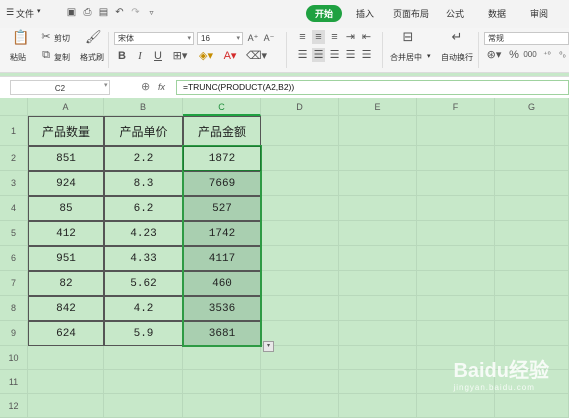  I want to click on cell-g2, so click(532, 158).